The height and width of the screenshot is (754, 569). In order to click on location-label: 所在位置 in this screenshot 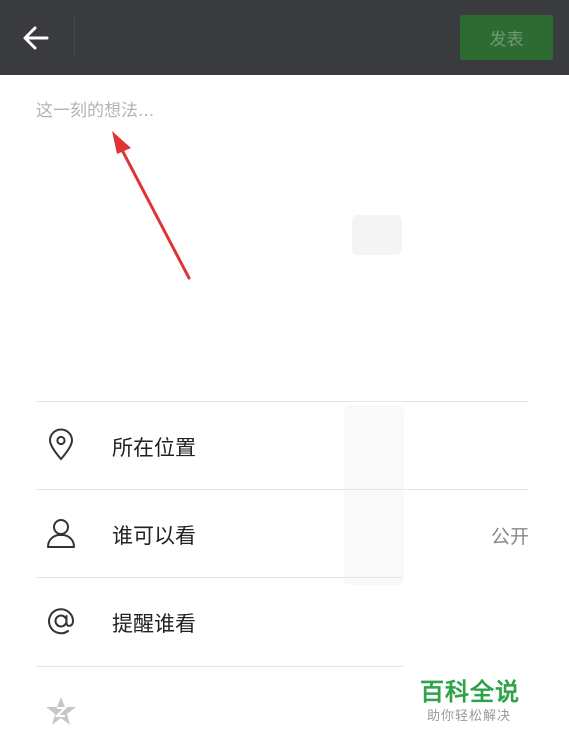, I will do `click(154, 448)`.